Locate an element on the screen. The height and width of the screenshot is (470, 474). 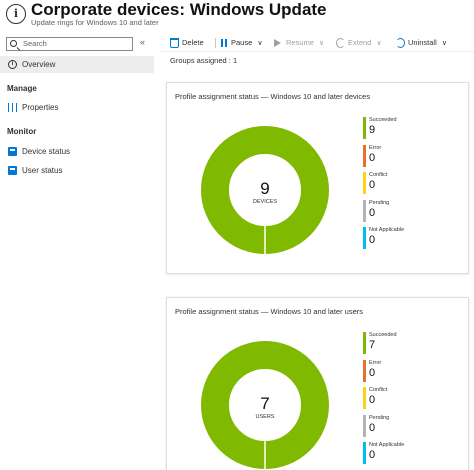
donut-total: 9 is located at coordinates (265, 188).